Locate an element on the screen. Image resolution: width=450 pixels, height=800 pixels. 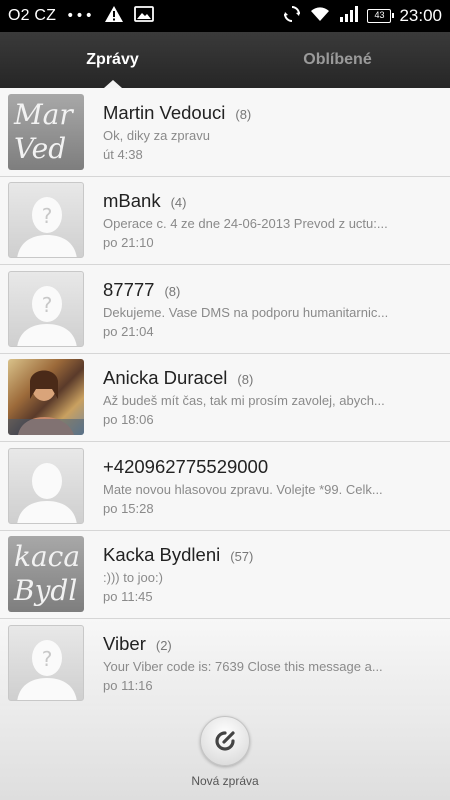
carrier-label: O2 CZ is located at coordinates (32, 15).